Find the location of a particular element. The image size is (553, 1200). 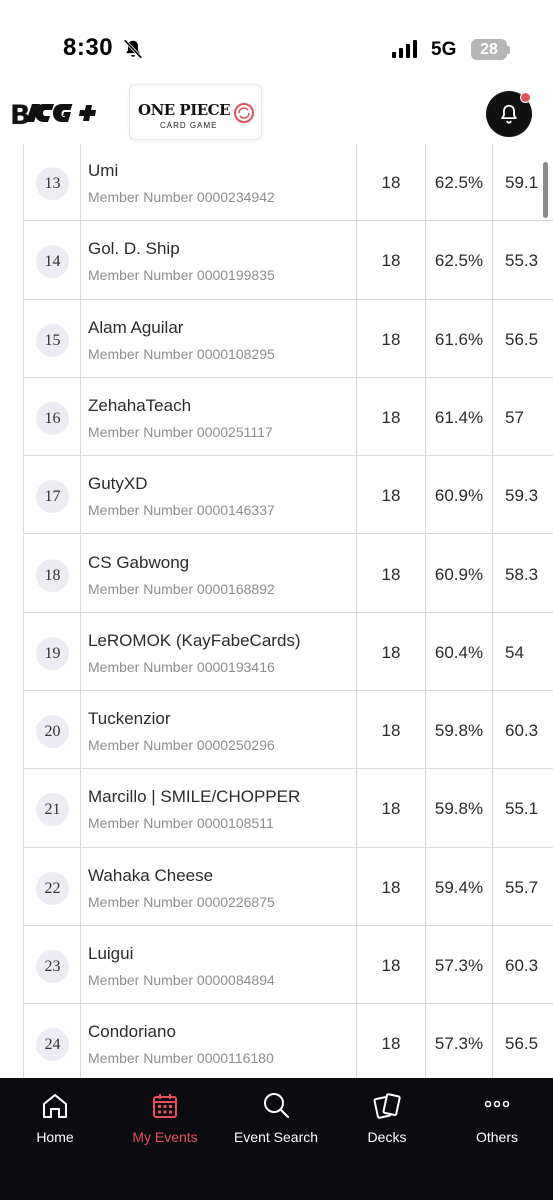

rank-badge: 24 is located at coordinates (52, 1045).